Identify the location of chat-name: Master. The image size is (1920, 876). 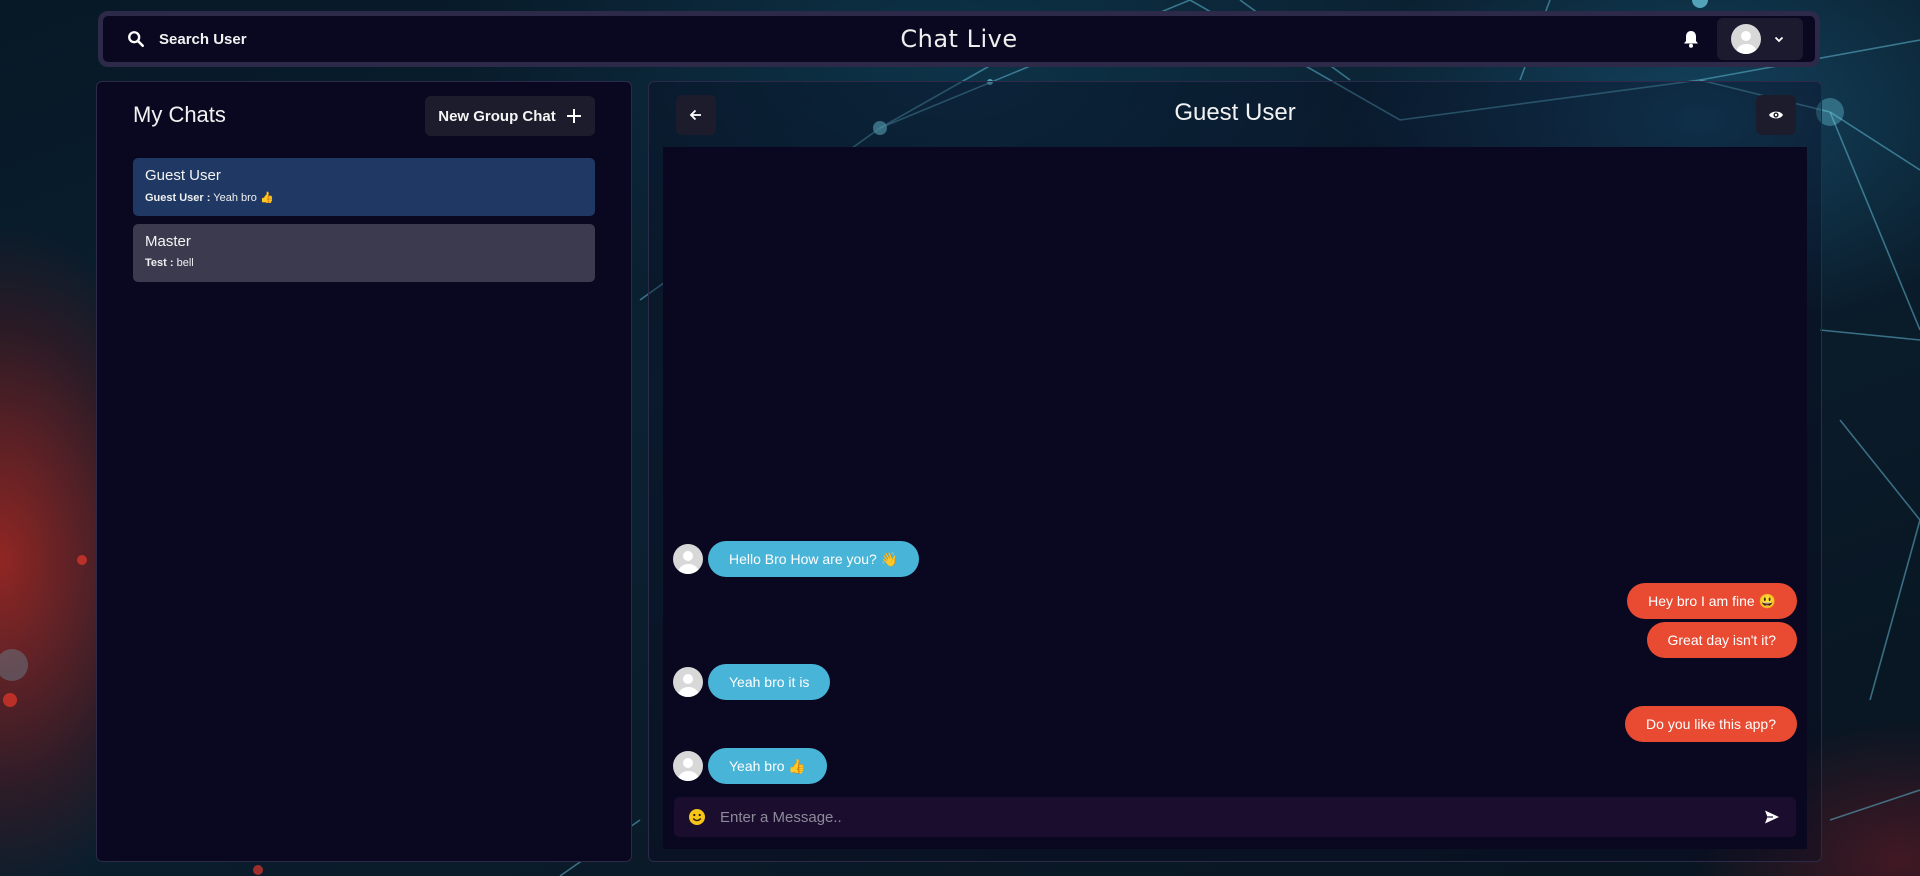
(168, 241).